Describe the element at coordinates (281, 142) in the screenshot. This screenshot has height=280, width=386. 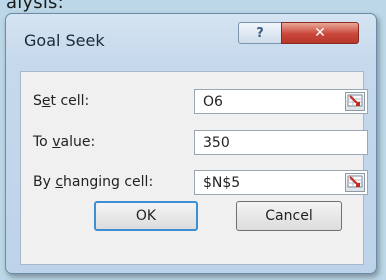
I see `to-value-input: 350` at that location.